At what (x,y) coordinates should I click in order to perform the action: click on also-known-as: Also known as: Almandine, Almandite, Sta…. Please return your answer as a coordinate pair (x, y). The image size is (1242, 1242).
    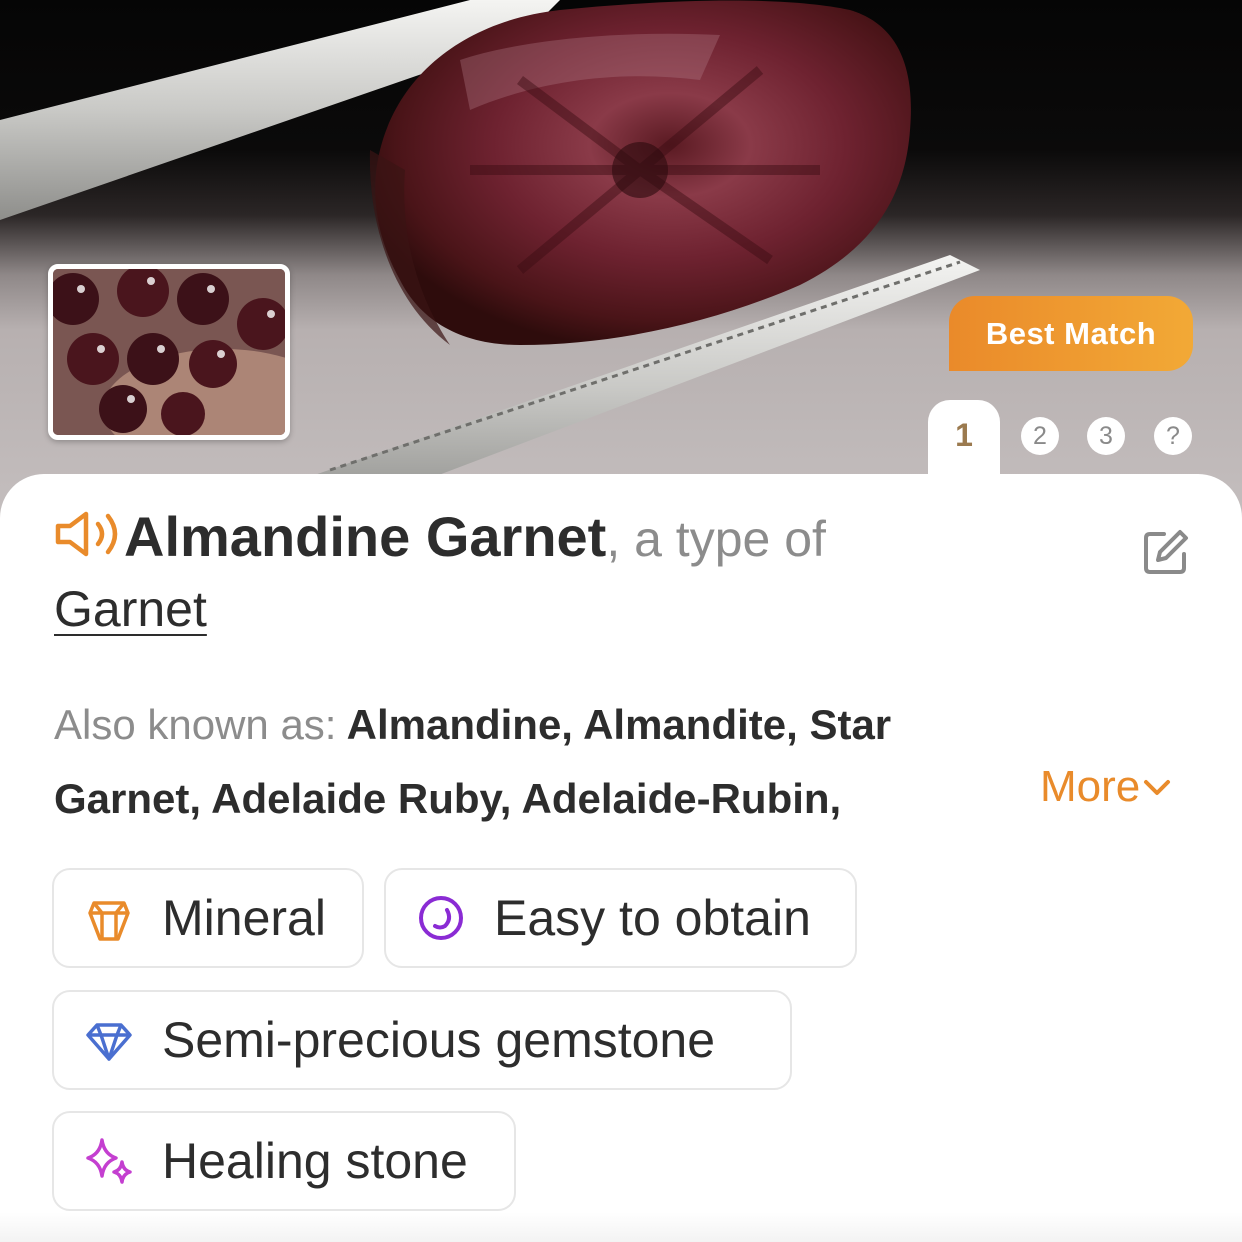
    Looking at the image, I should click on (544, 762).